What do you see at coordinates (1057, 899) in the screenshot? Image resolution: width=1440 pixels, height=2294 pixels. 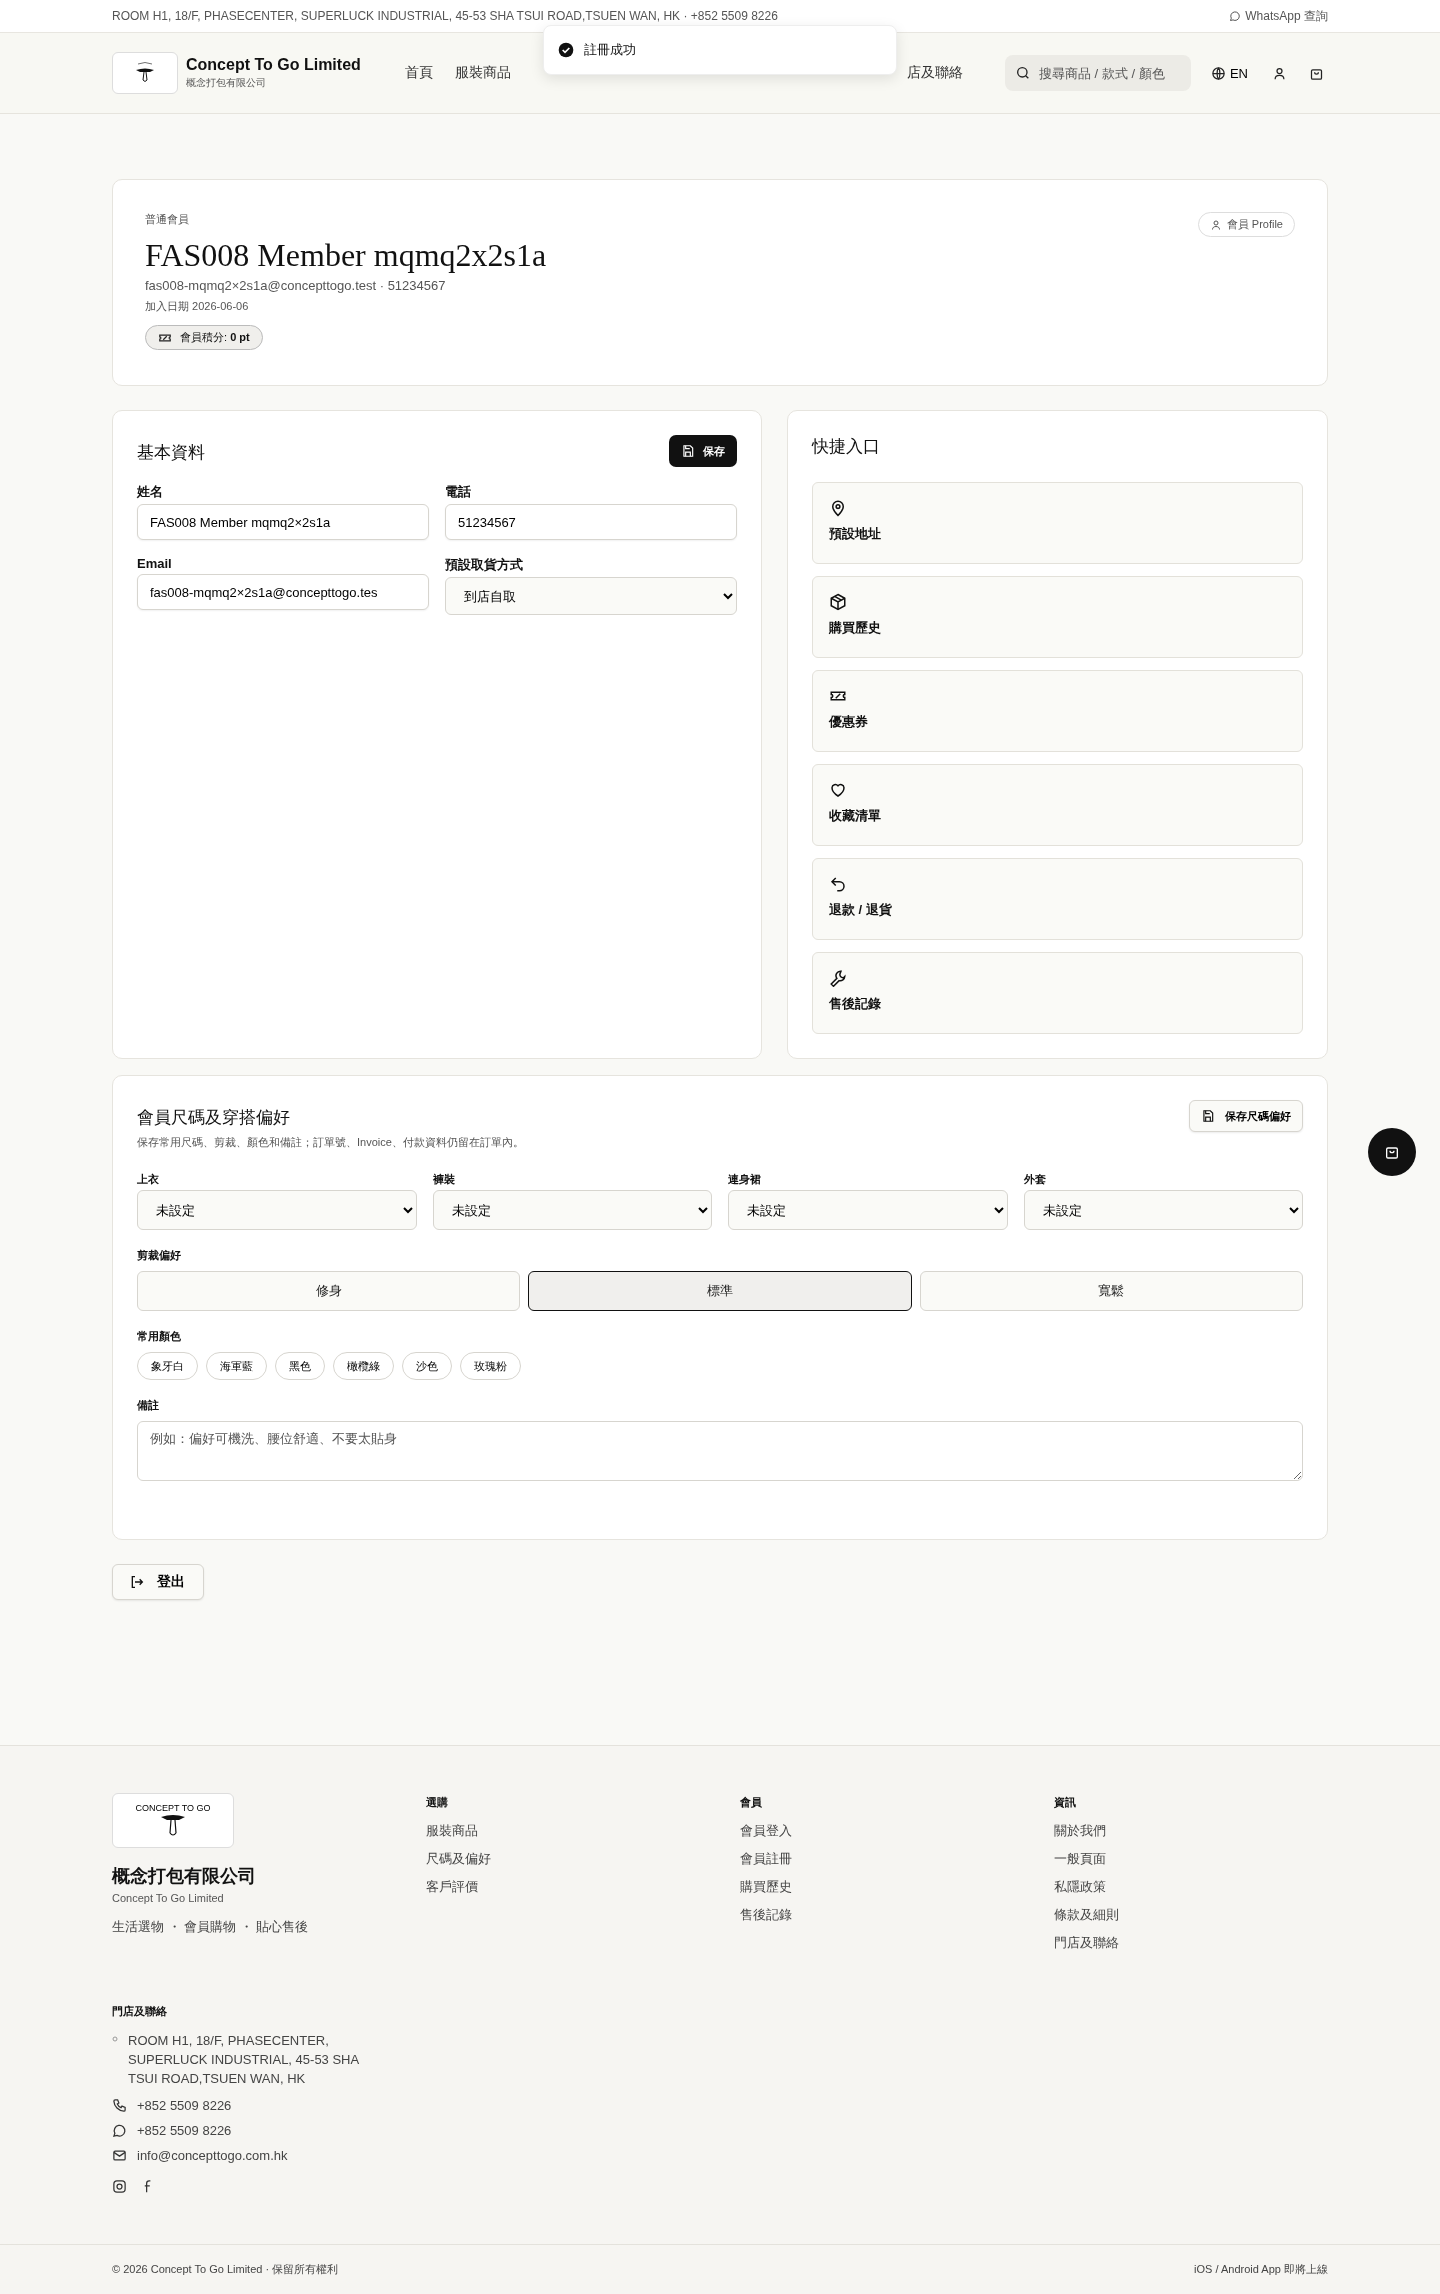 I see `quick-link: 退款 / 退貨` at bounding box center [1057, 899].